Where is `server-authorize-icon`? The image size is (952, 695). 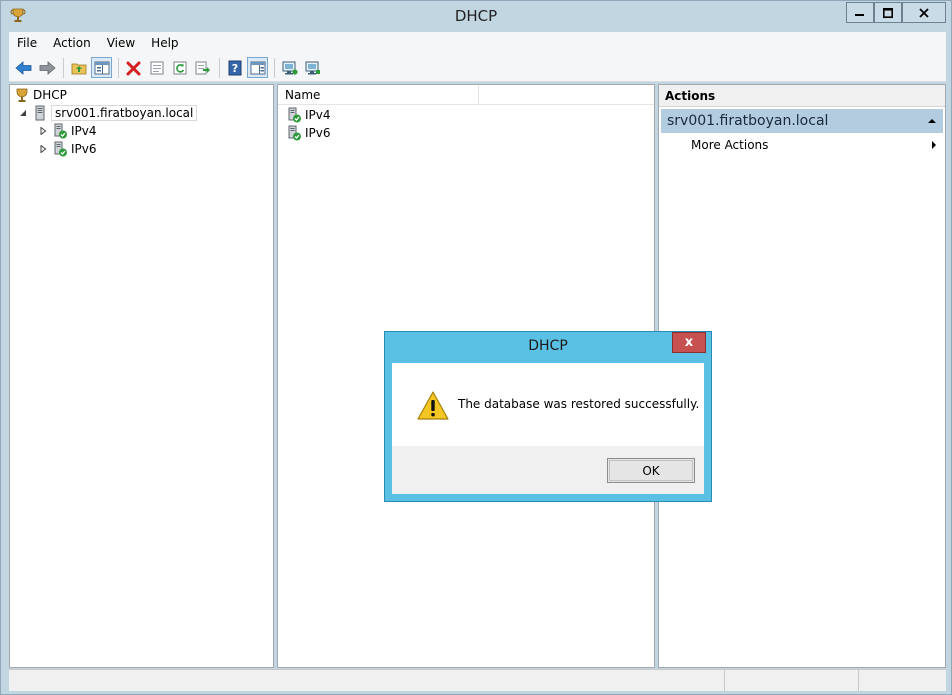 server-authorize-icon is located at coordinates (290, 68).